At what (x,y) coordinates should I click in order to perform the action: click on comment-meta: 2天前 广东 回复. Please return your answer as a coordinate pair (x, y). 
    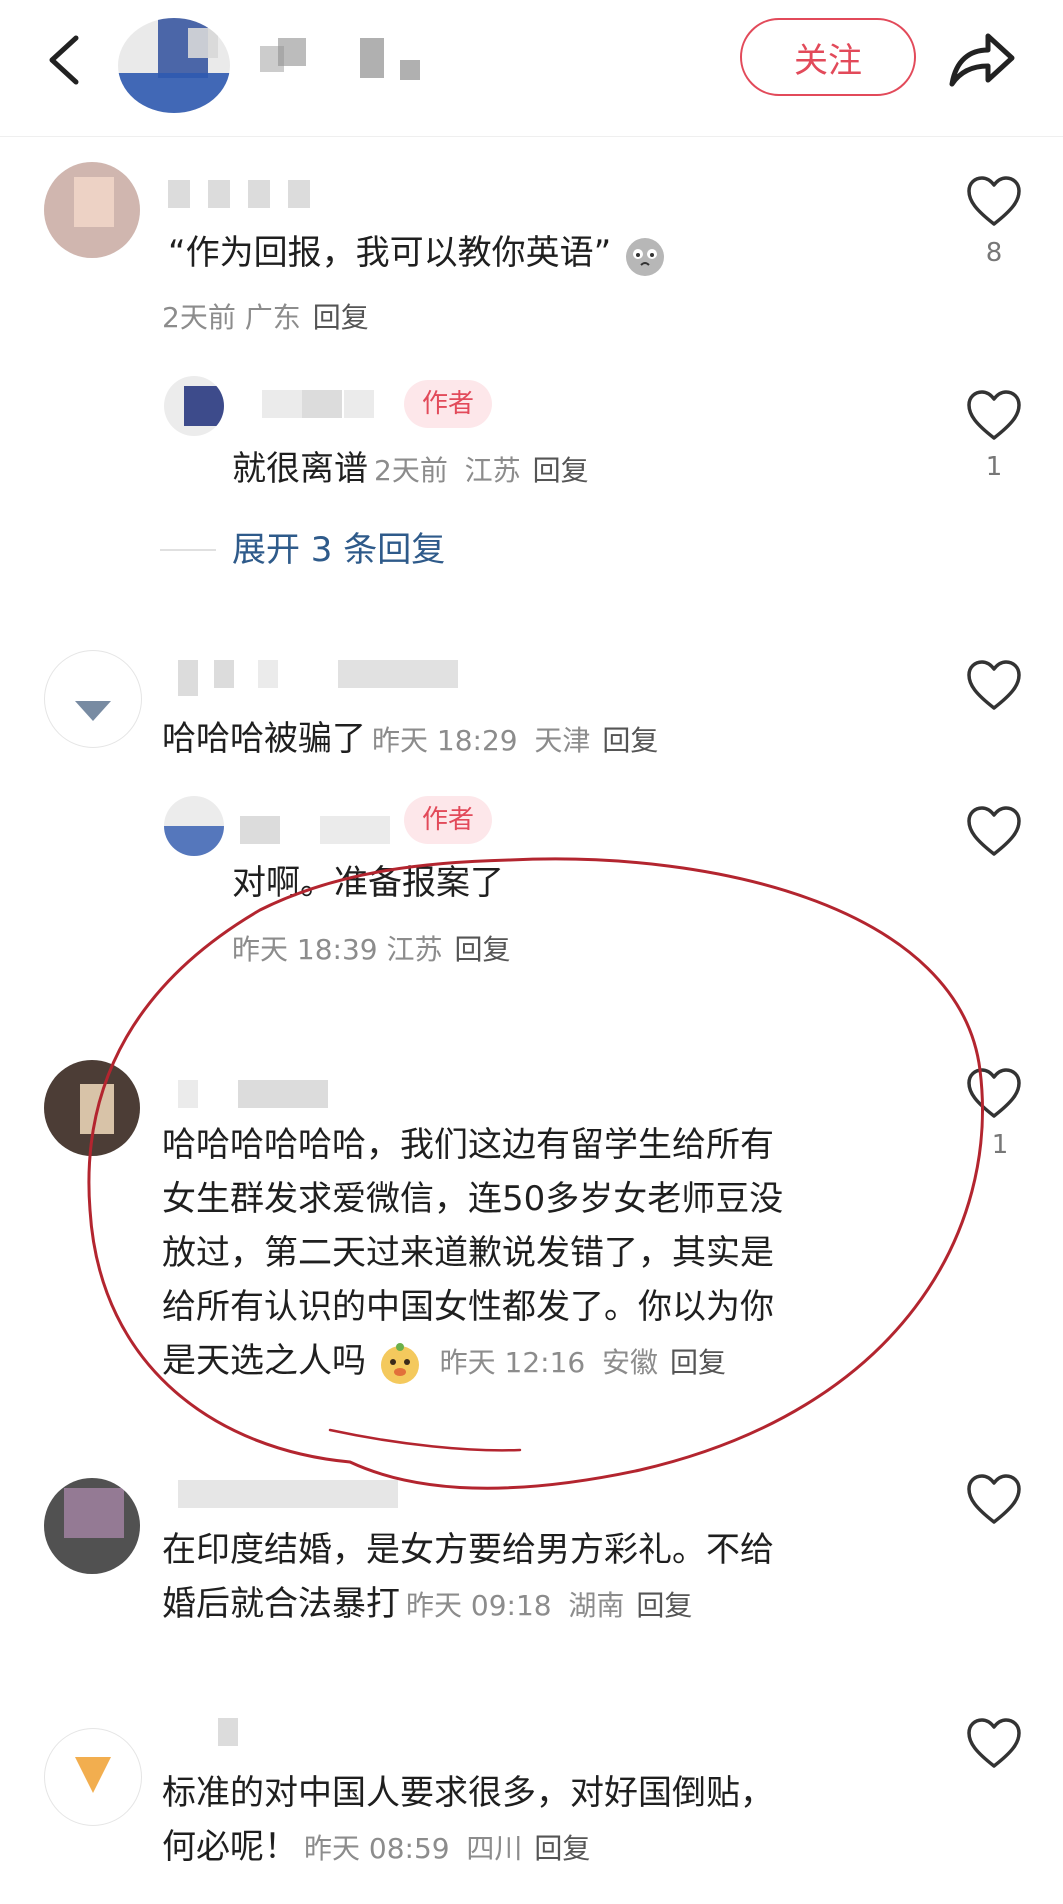
    Looking at the image, I should click on (265, 317).